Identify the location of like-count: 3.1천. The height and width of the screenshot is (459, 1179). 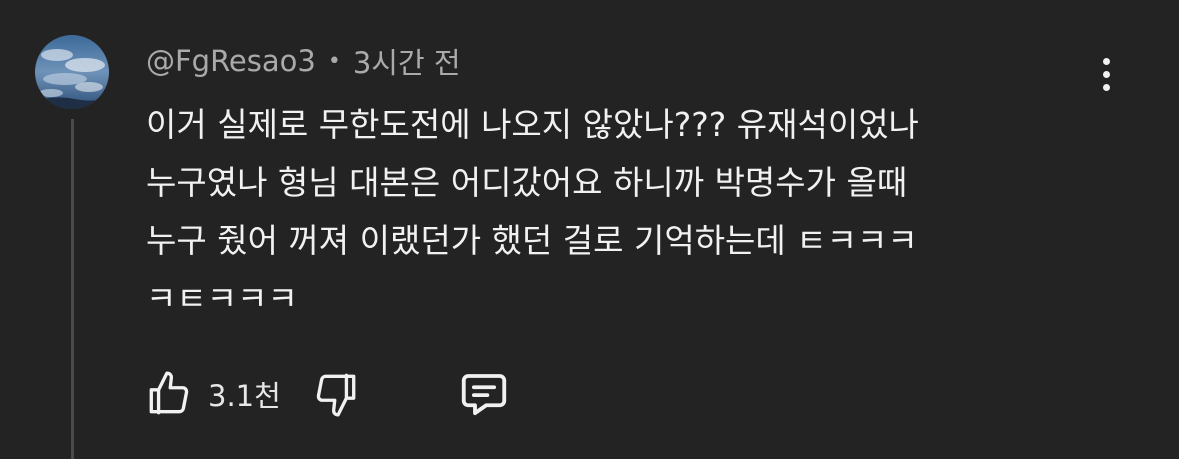
(244, 396).